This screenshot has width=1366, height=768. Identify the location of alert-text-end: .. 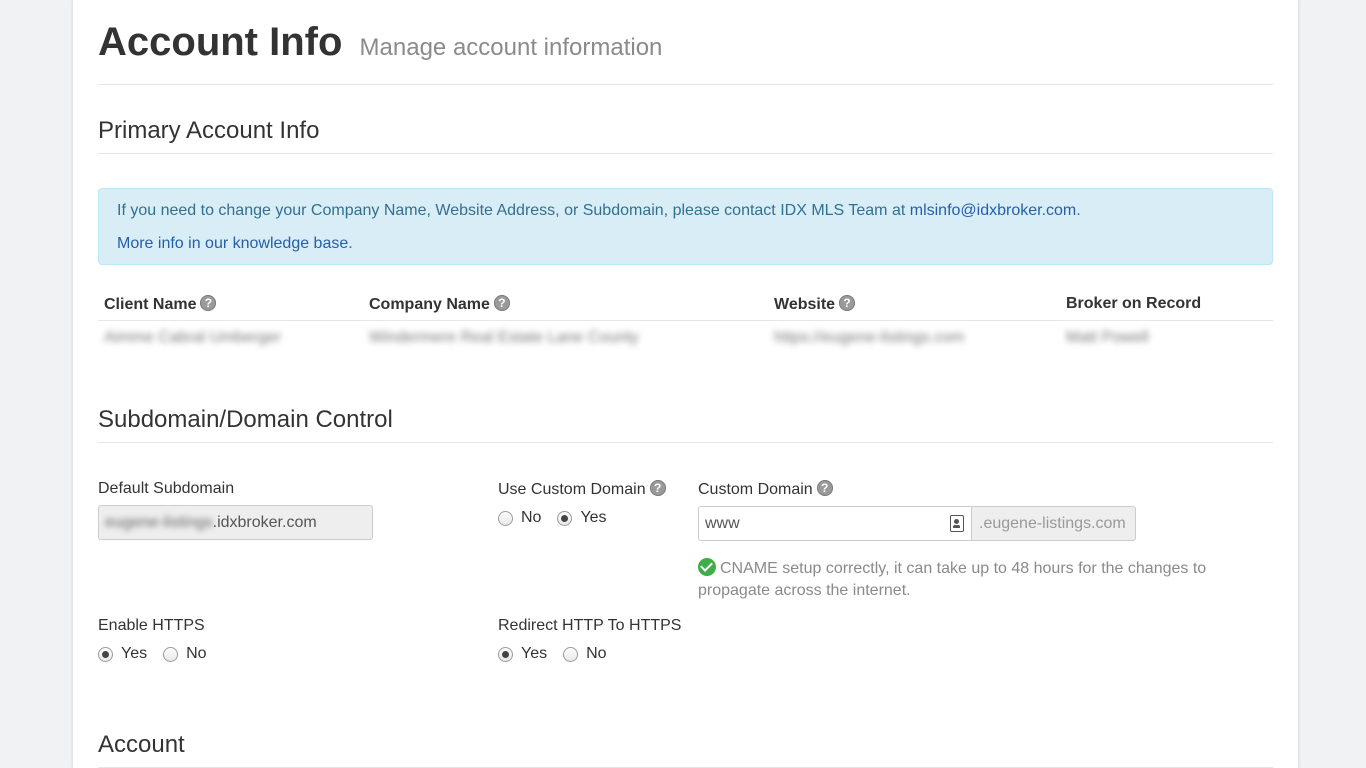
(1078, 210).